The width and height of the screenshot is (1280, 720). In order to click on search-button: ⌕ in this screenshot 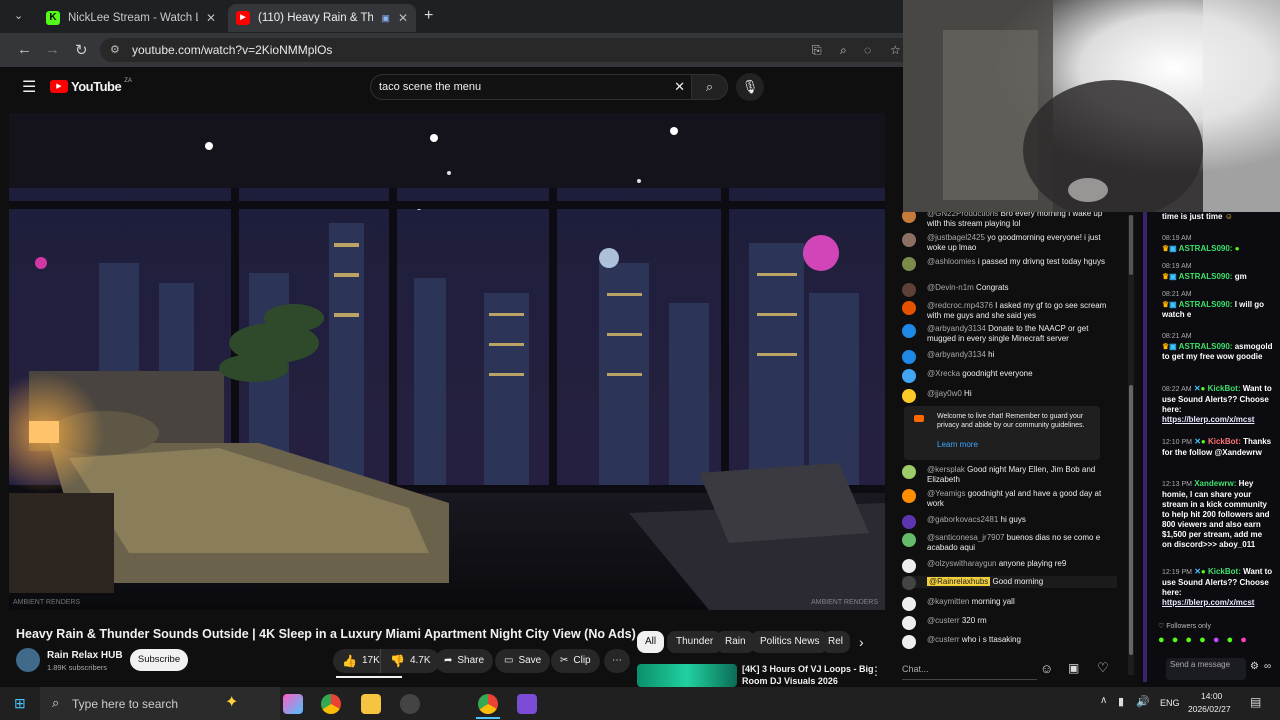, I will do `click(710, 87)`.